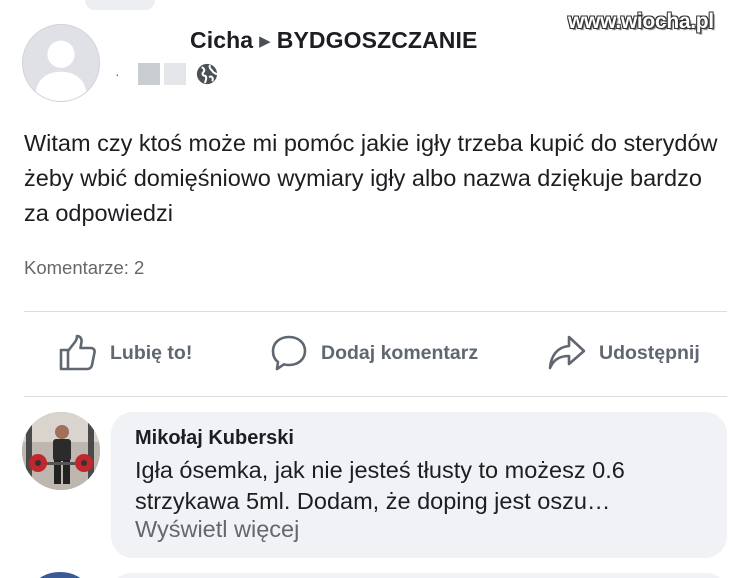  What do you see at coordinates (217, 529) in the screenshot?
I see `see-more-link: Wyświetl więcej` at bounding box center [217, 529].